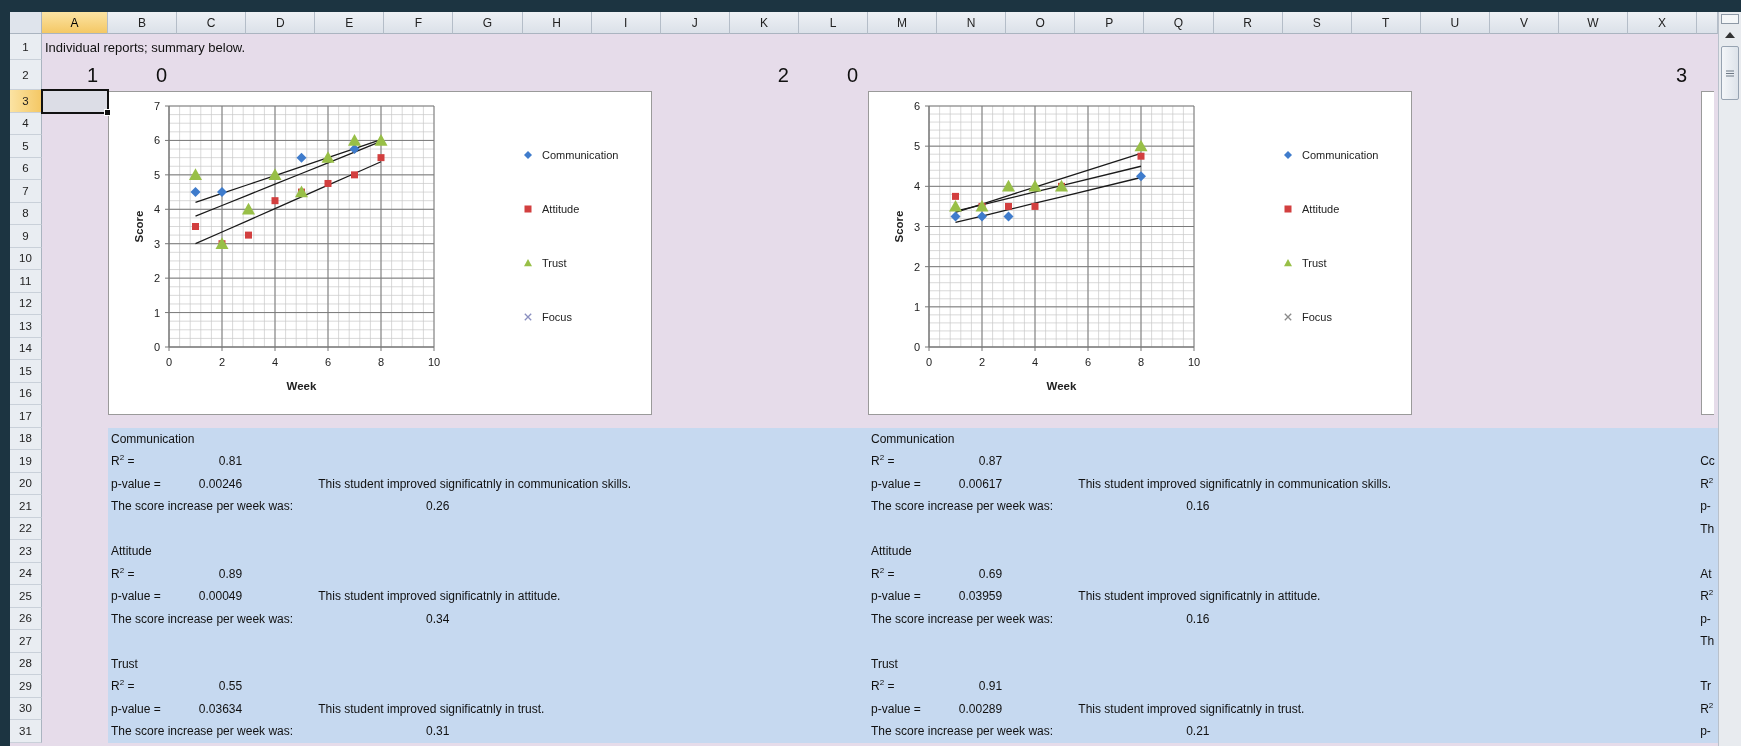 This screenshot has width=1741, height=746. What do you see at coordinates (990, 461) in the screenshot?
I see `stat-value: 0.87` at bounding box center [990, 461].